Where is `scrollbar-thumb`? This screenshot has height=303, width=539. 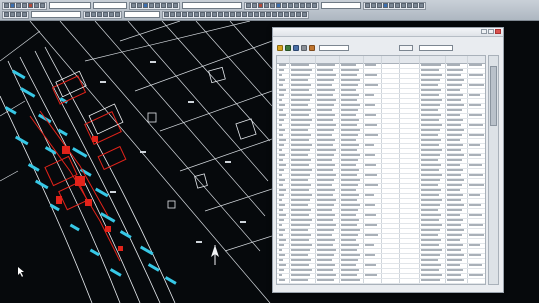
scrollbar-thumb is located at coordinates (493, 96).